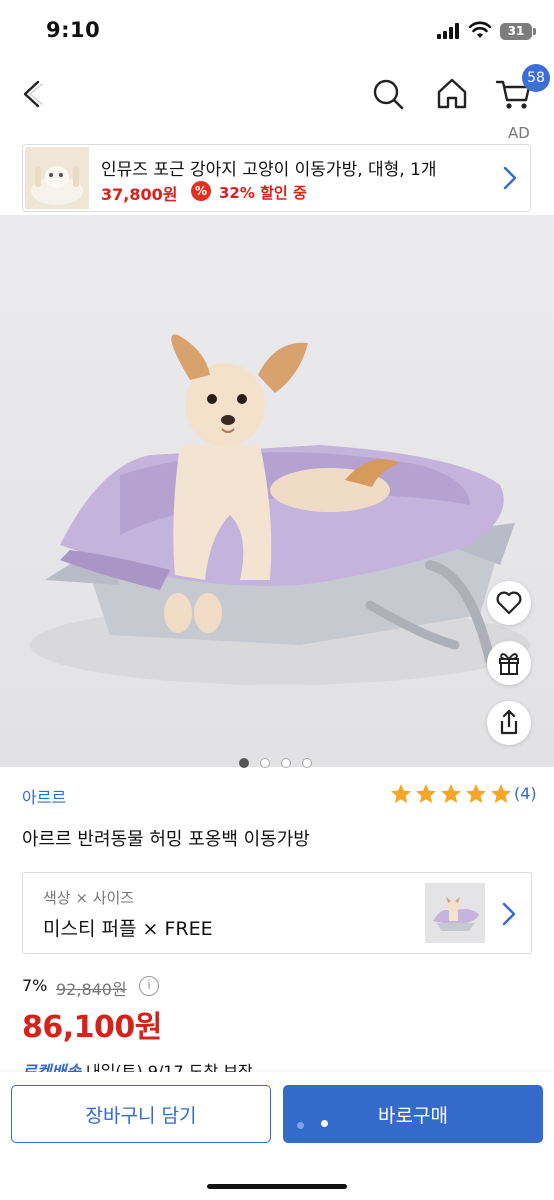 The width and height of the screenshot is (554, 1200). I want to click on wishlist-button, so click(509, 603).